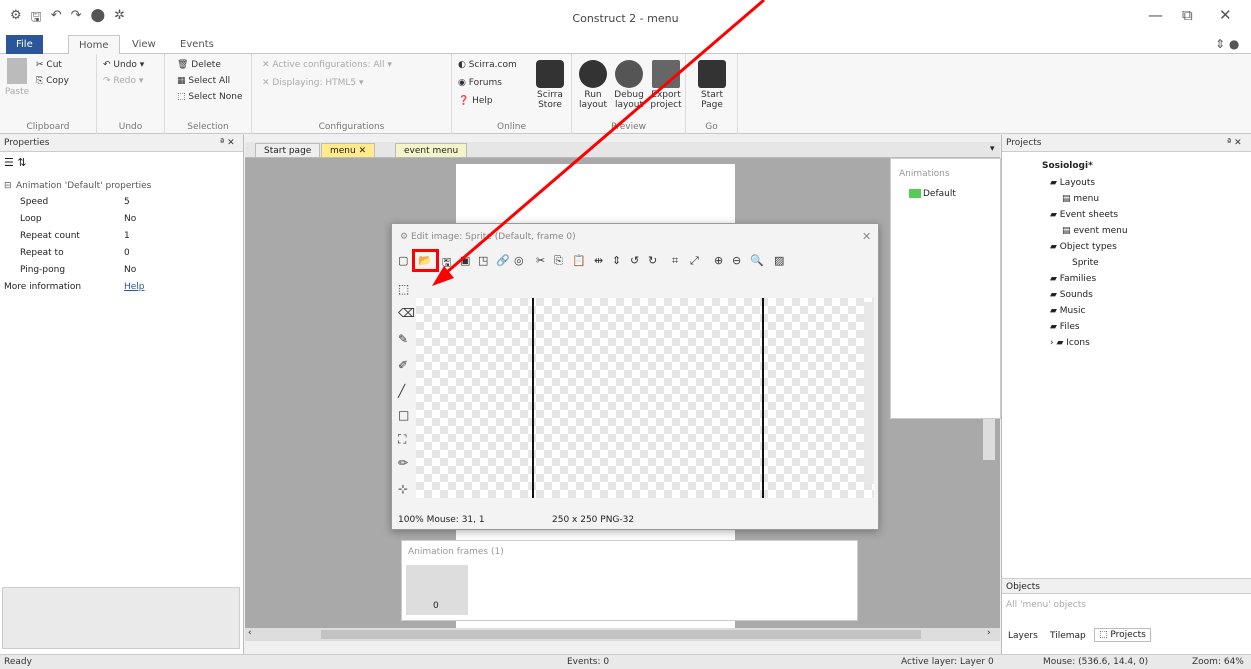 The image size is (1251, 669). What do you see at coordinates (1073, 279) in the screenshot?
I see `tree-families: ▰ Families` at bounding box center [1073, 279].